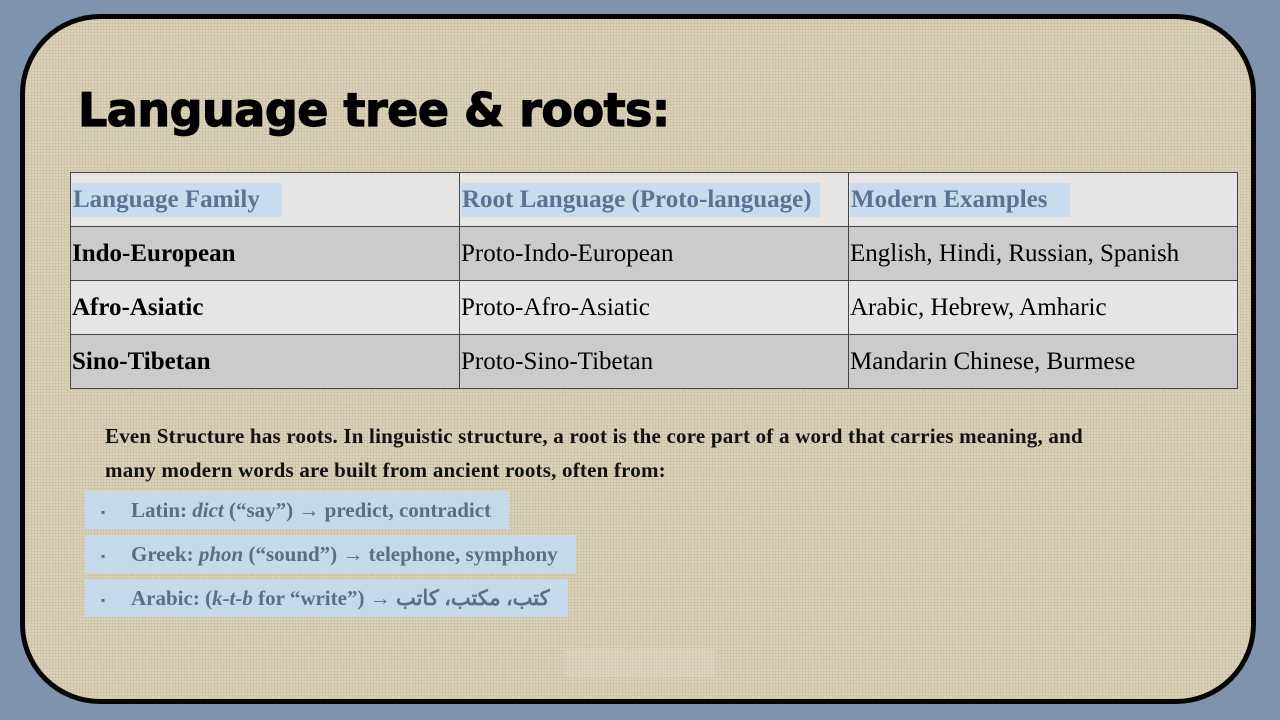 This screenshot has width=1280, height=720. Describe the element at coordinates (232, 598) in the screenshot. I see `bullet-root: k-t-b` at that location.